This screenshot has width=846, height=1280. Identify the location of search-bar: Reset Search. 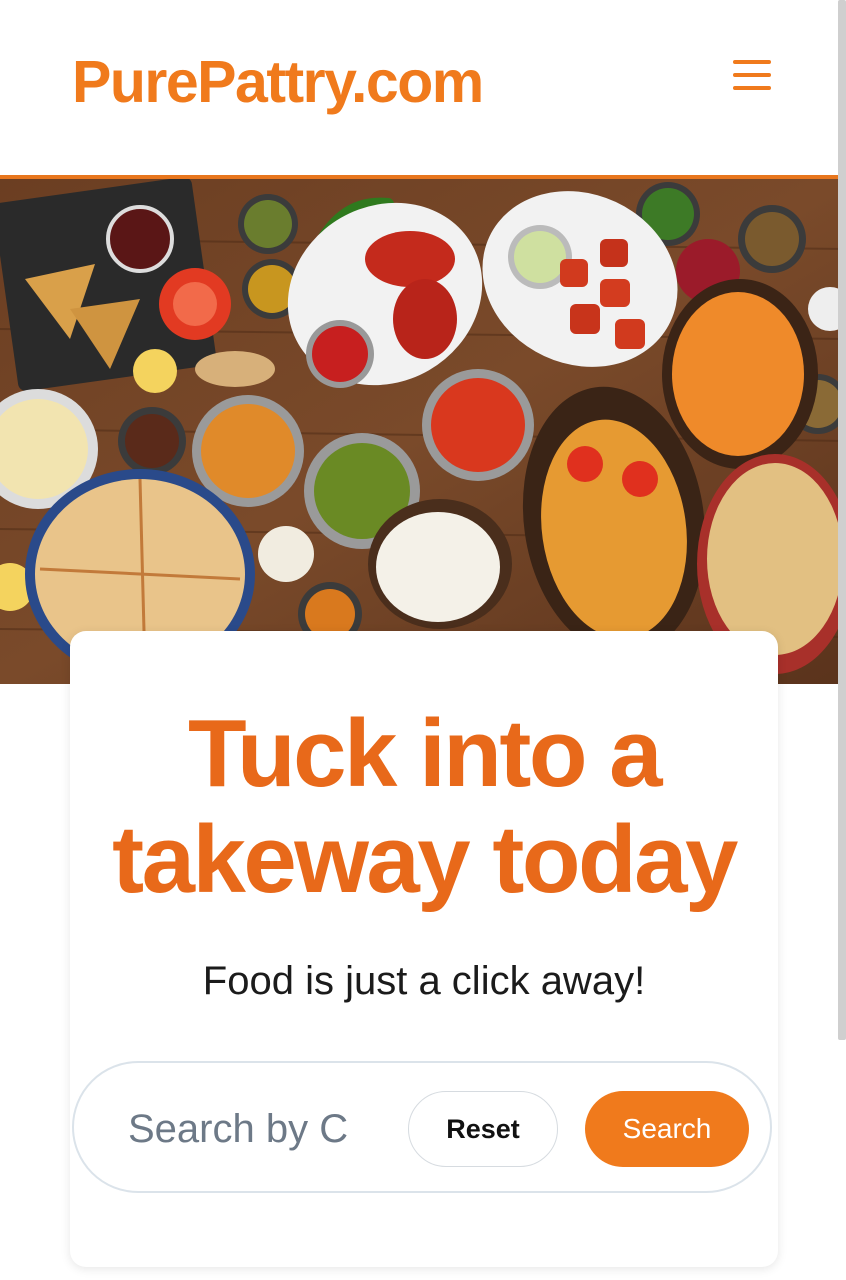
(422, 1127).